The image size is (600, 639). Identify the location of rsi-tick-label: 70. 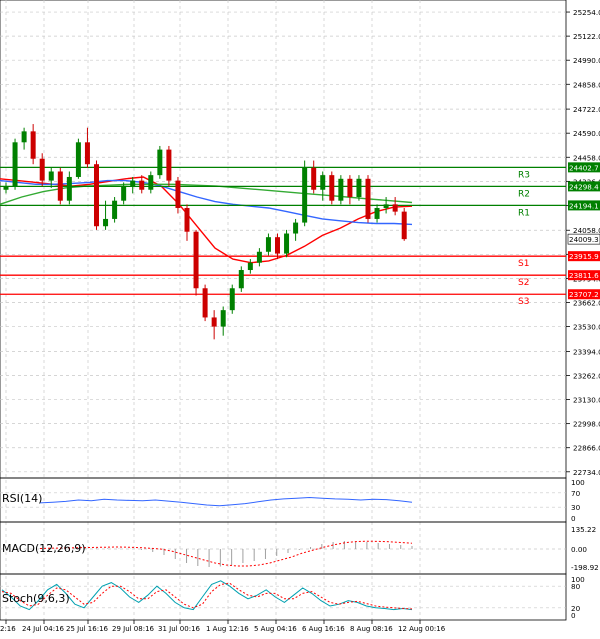
(576, 493).